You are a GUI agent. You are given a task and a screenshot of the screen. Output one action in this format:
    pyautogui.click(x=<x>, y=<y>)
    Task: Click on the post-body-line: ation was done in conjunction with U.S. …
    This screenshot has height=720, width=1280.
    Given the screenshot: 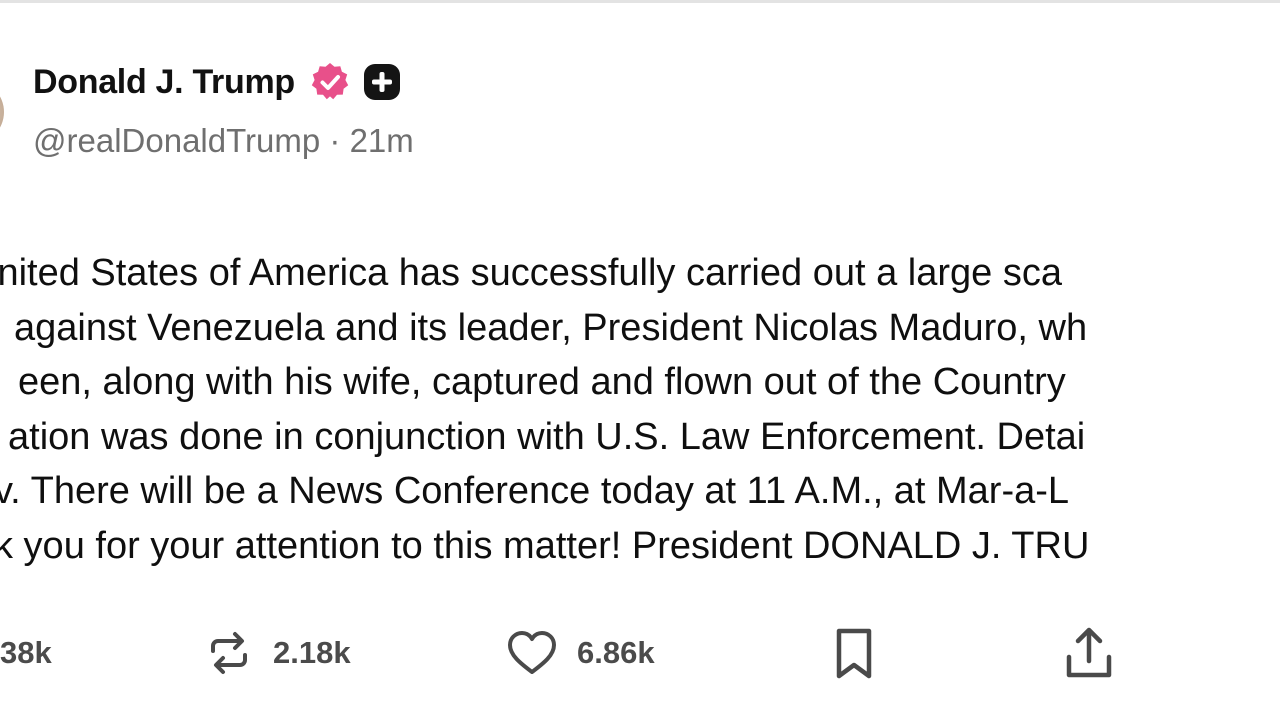 What is the action you would take?
    pyautogui.click(x=547, y=436)
    